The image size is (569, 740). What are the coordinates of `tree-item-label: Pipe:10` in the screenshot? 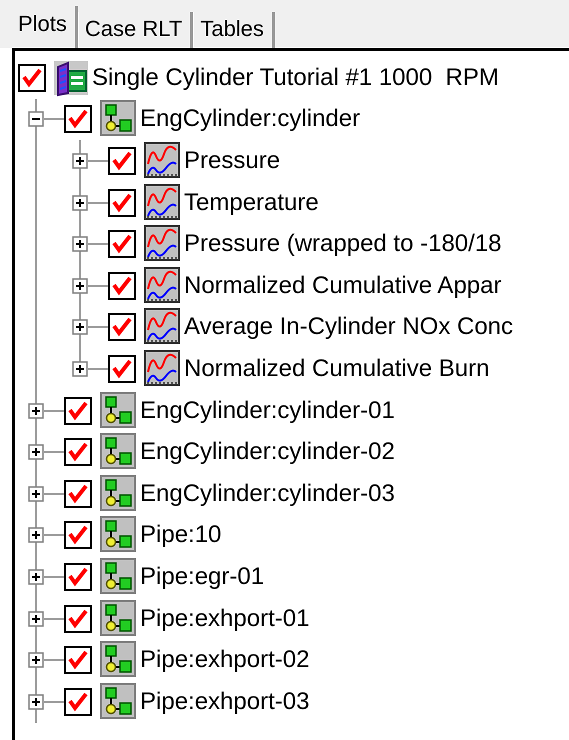 It's located at (181, 535).